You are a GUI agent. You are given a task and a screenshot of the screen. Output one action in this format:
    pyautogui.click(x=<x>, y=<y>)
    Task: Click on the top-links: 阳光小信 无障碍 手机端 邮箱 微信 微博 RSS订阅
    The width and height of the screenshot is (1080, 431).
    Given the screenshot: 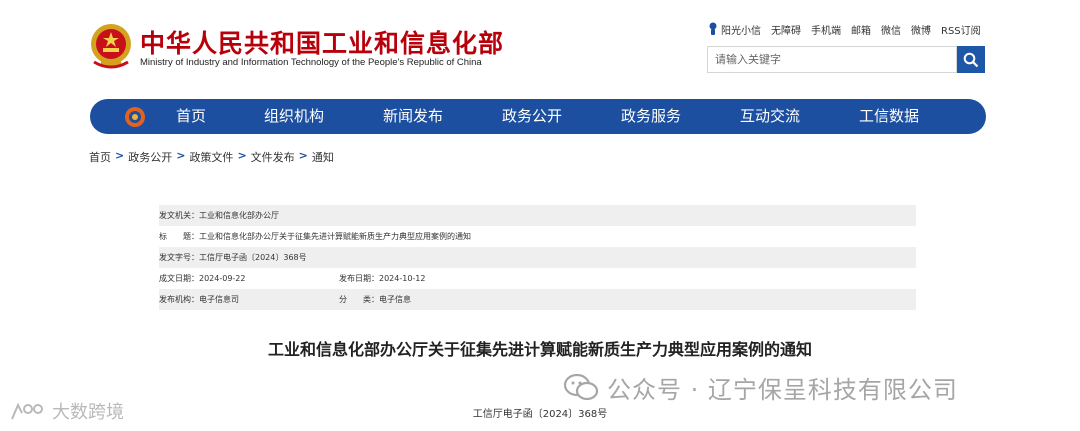 What is the action you would take?
    pyautogui.click(x=844, y=29)
    